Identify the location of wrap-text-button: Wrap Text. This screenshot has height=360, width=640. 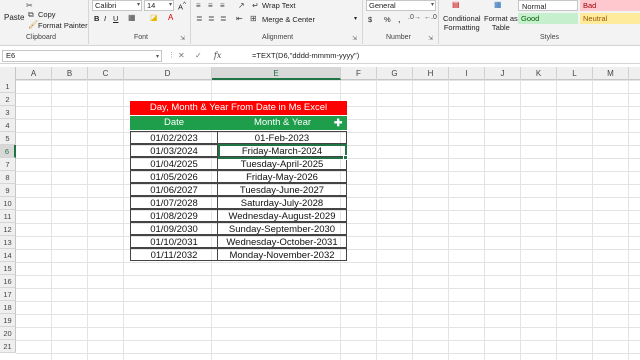
(279, 5).